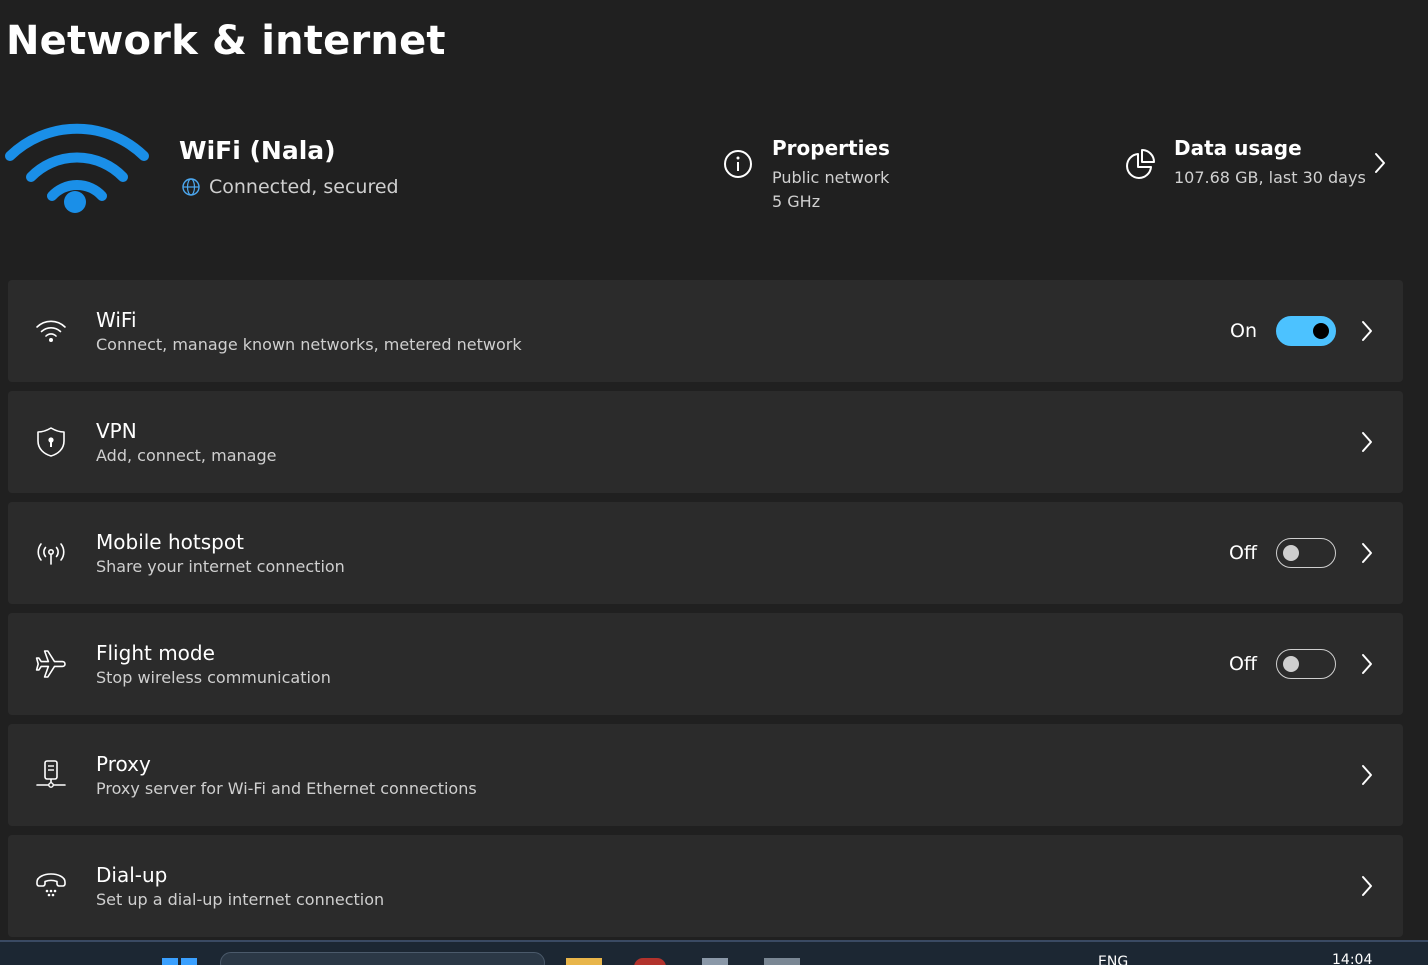 The image size is (1428, 965). I want to click on wifi-icon, so click(51, 331).